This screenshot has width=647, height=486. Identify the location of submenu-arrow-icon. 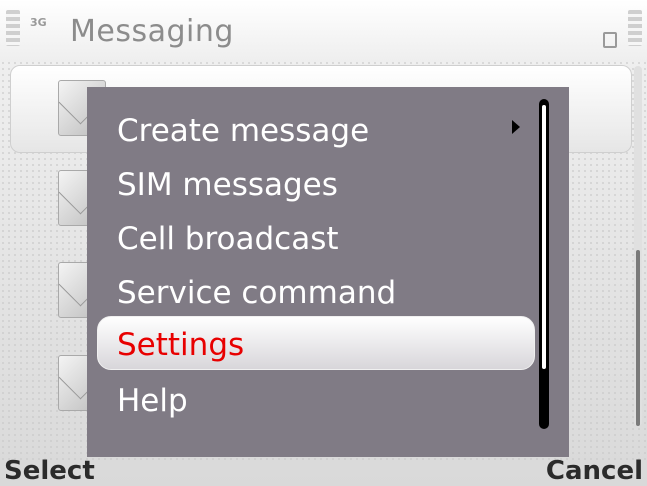
(516, 127).